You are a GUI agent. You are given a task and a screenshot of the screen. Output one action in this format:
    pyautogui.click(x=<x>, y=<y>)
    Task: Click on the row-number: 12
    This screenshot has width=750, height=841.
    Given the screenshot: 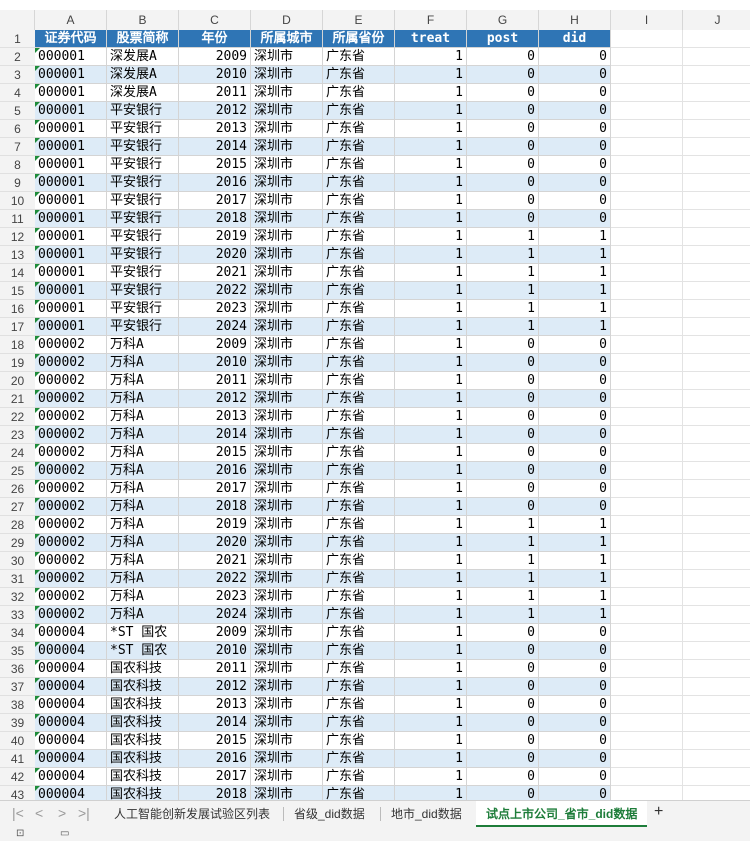 What is the action you would take?
    pyautogui.click(x=17, y=237)
    